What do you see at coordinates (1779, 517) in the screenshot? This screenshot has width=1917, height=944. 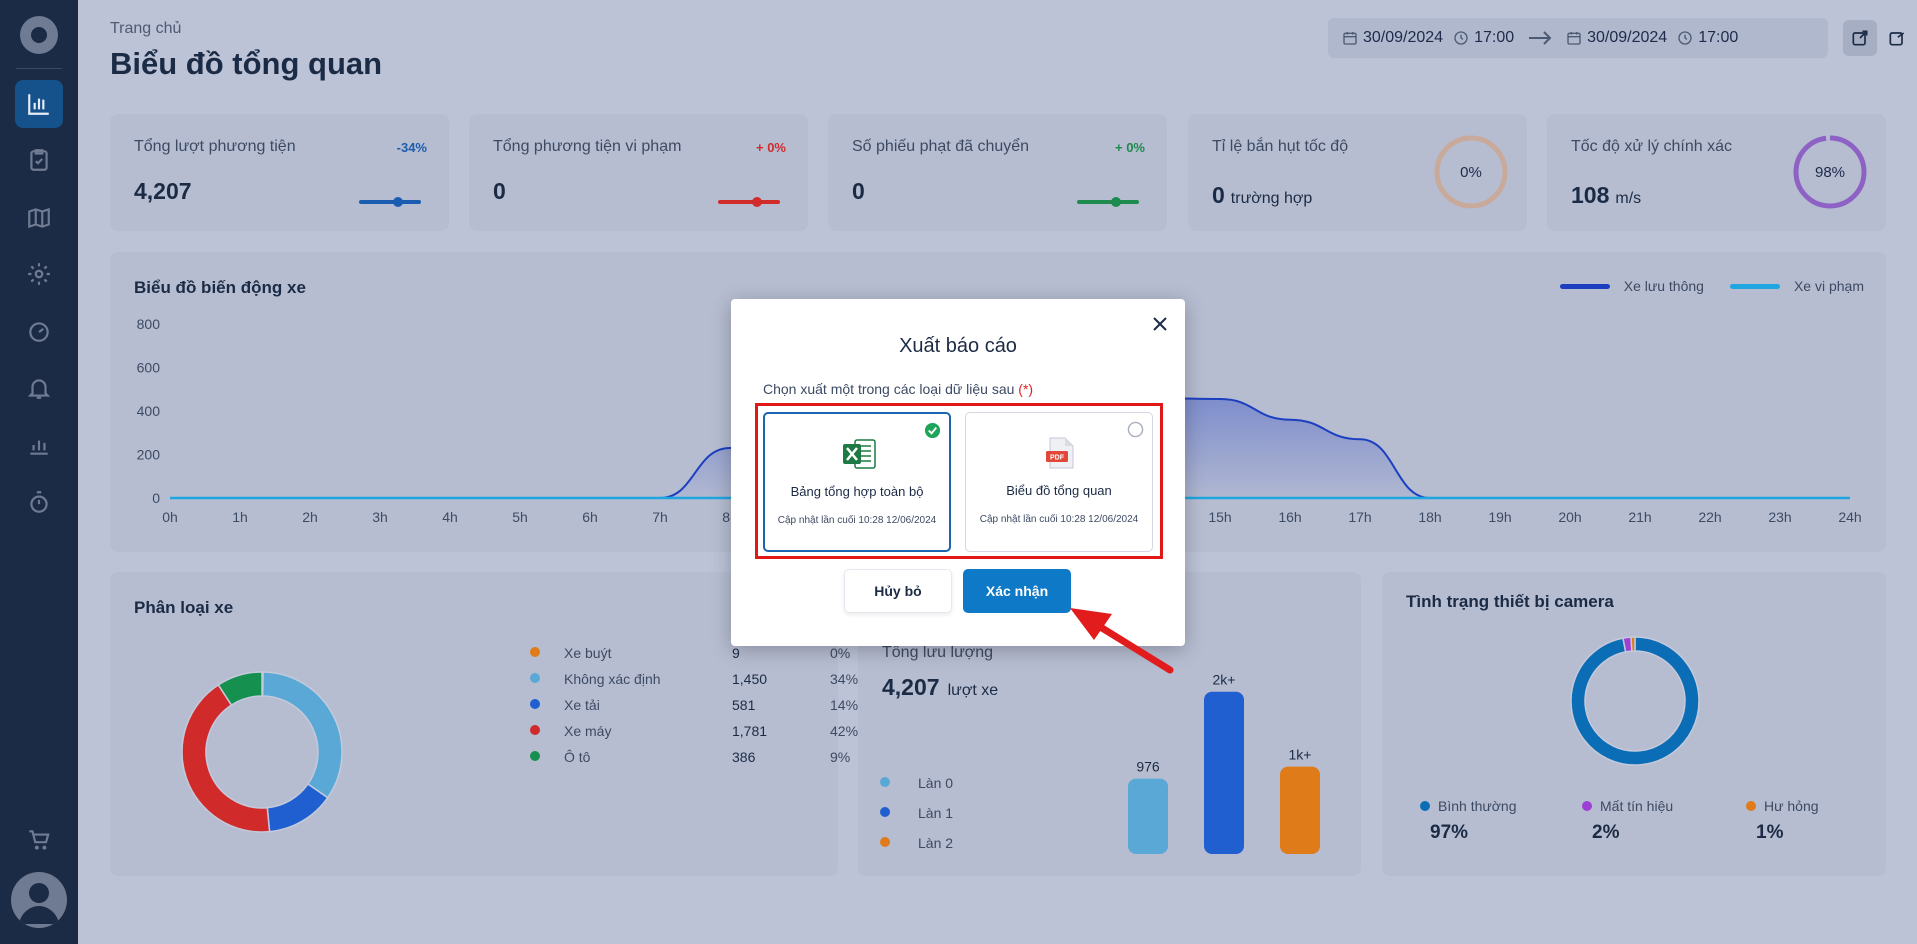 I see `x-tick-label: 23h` at bounding box center [1779, 517].